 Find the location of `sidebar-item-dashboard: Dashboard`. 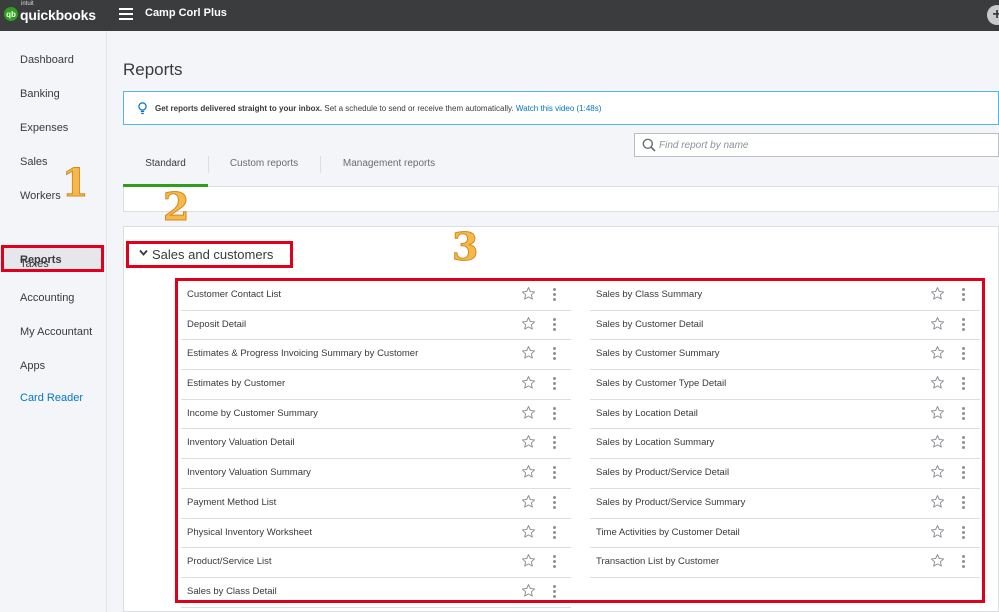

sidebar-item-dashboard: Dashboard is located at coordinates (47, 60).